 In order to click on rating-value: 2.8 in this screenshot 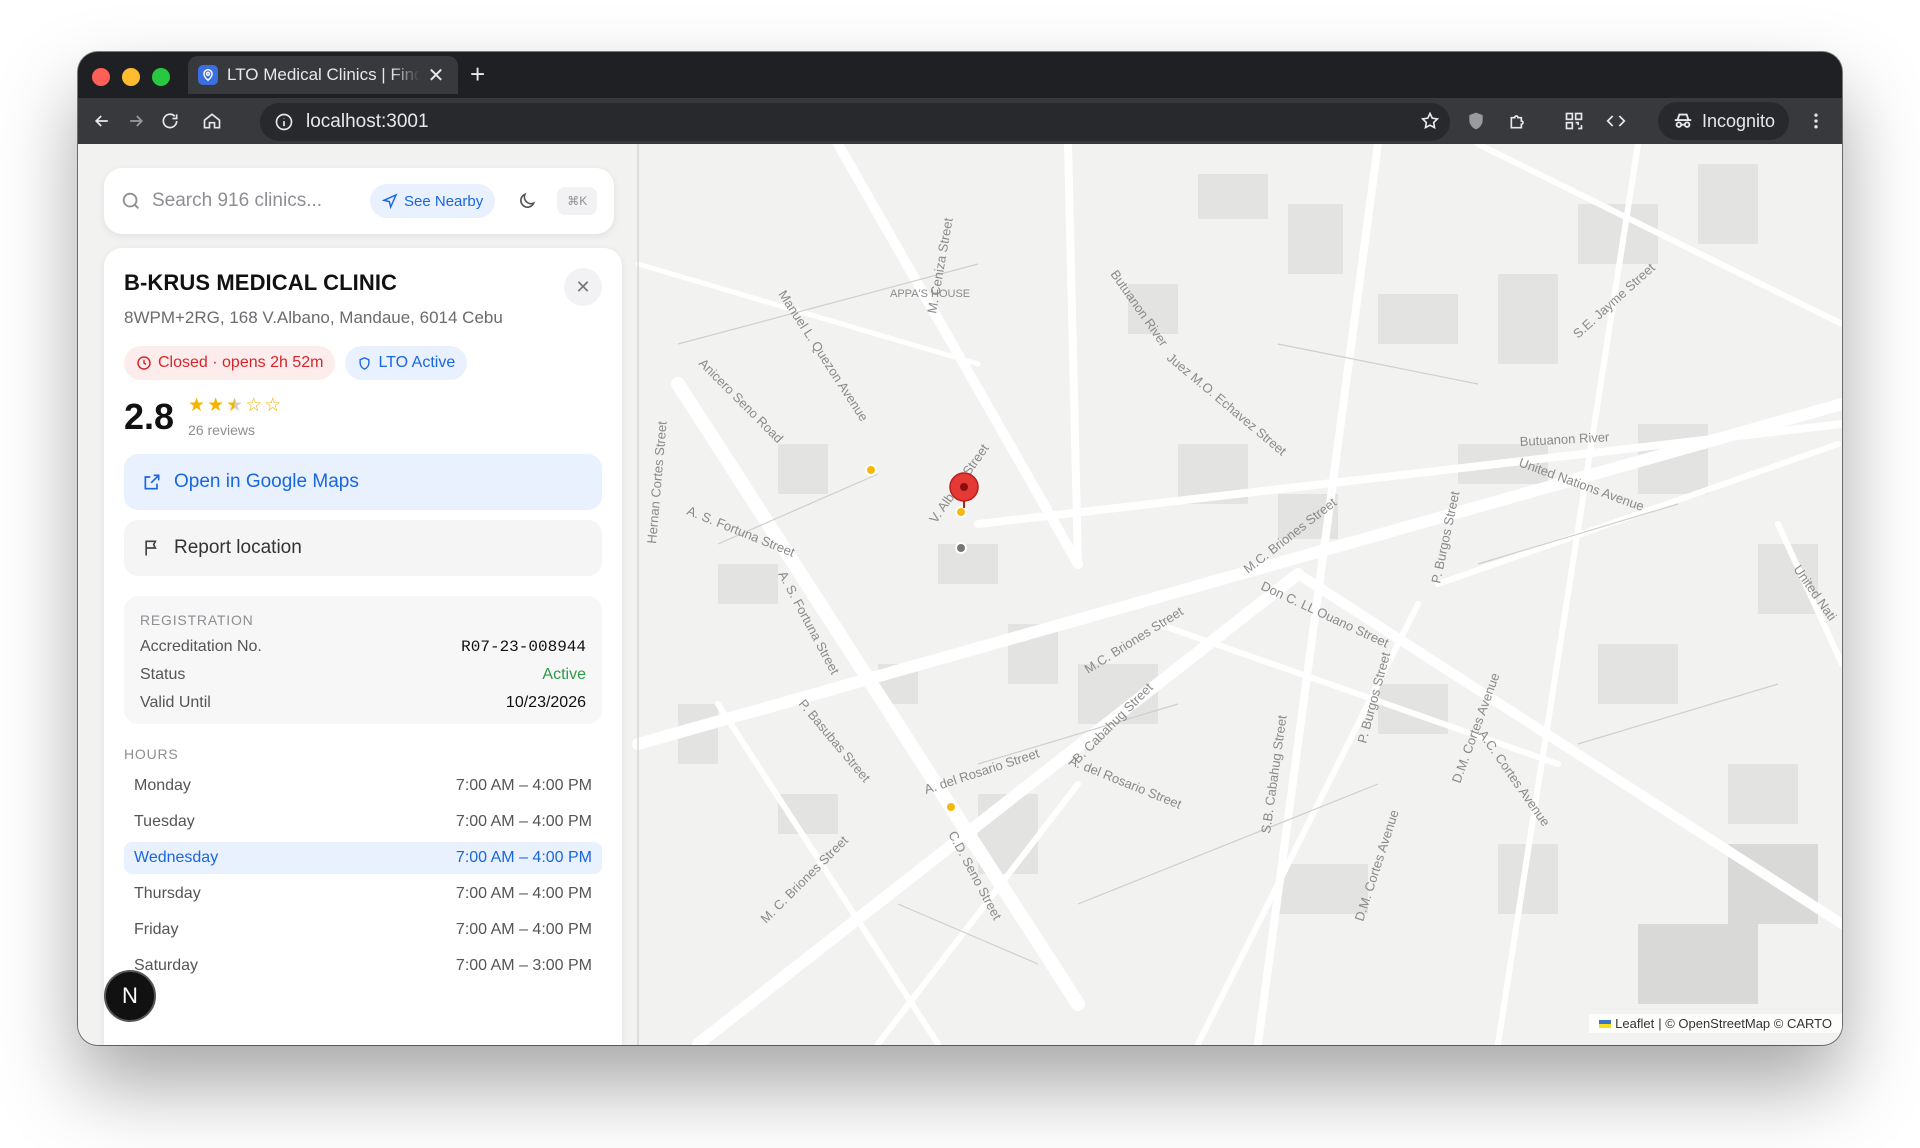, I will do `click(149, 416)`.